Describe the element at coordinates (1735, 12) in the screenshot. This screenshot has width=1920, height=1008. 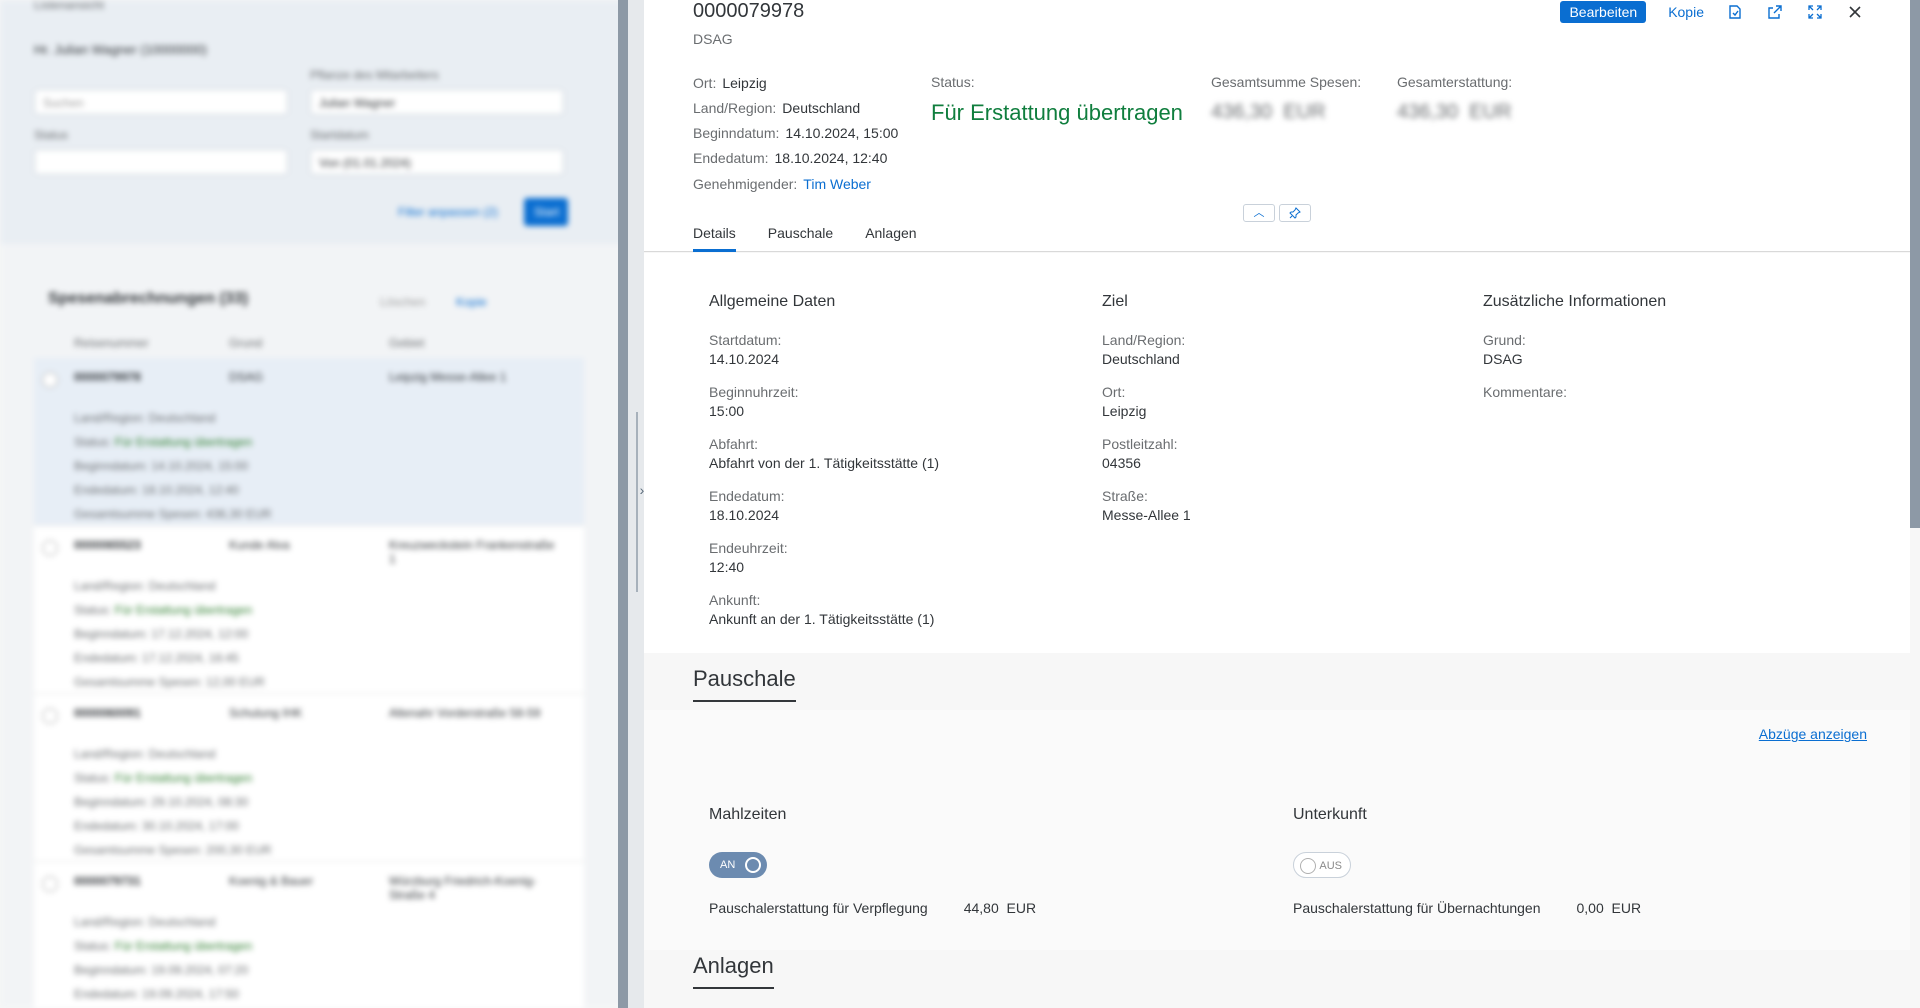
I see `withdraw-icon` at that location.